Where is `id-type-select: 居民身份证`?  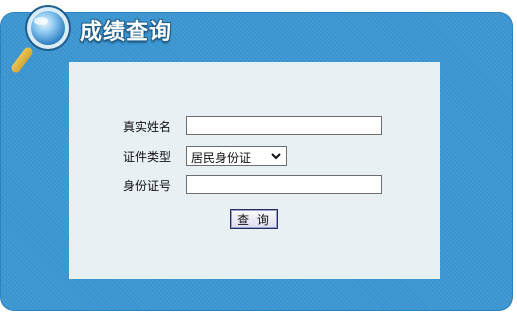 id-type-select: 居民身份证 is located at coordinates (236, 156).